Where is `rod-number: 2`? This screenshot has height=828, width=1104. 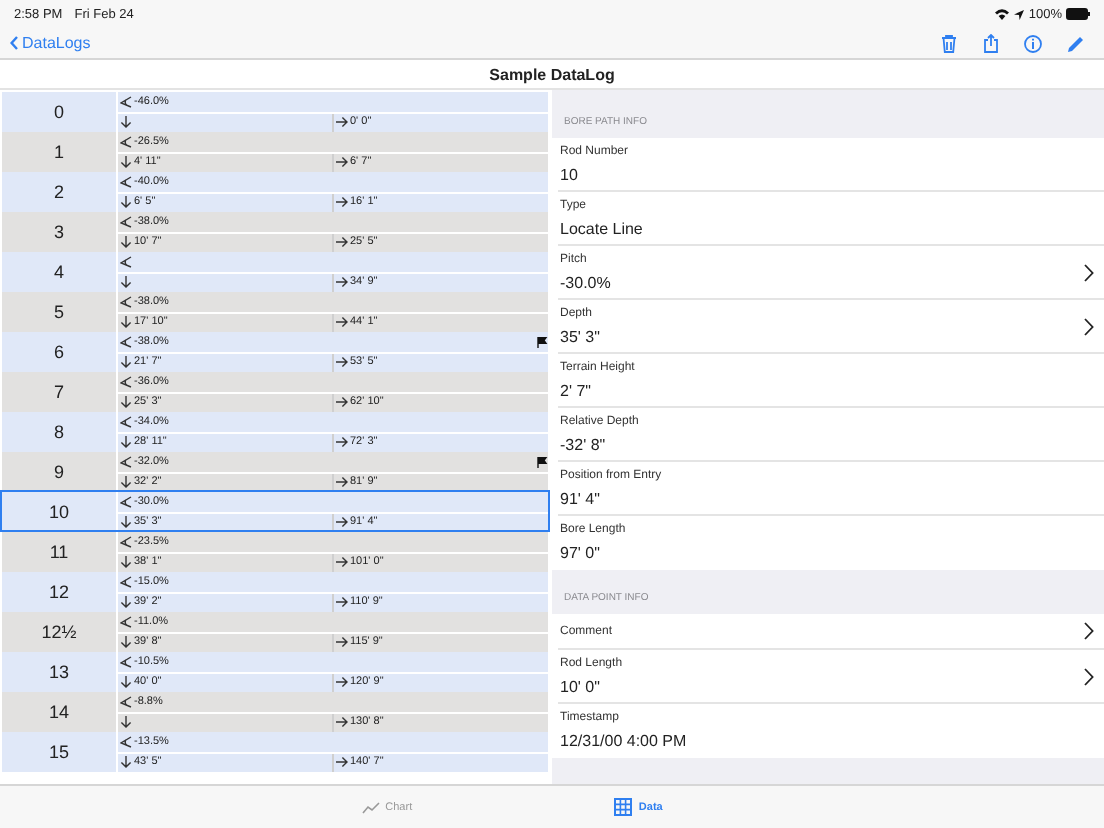
rod-number: 2 is located at coordinates (59, 192).